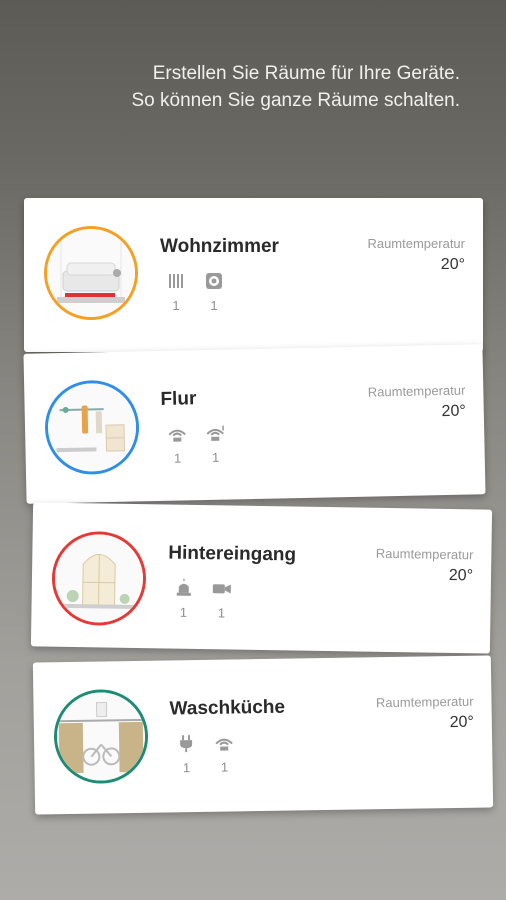  What do you see at coordinates (214, 281) in the screenshot?
I see `thermostat-icon` at bounding box center [214, 281].